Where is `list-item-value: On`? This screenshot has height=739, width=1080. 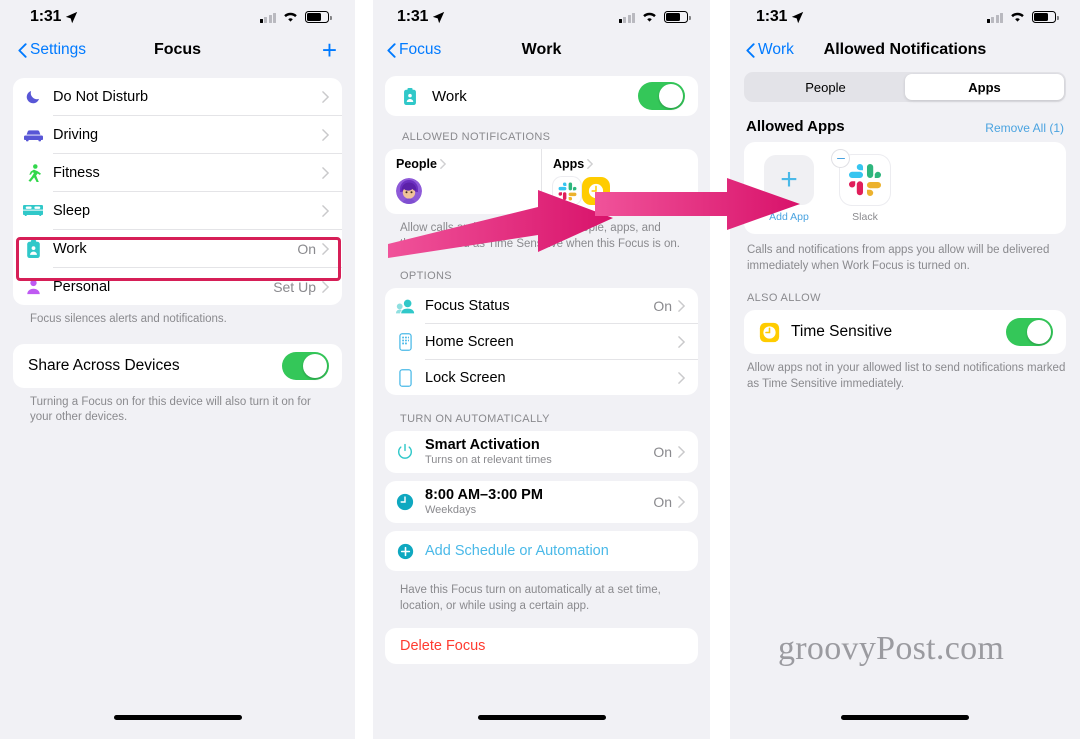
list-item-value: On is located at coordinates (662, 452).